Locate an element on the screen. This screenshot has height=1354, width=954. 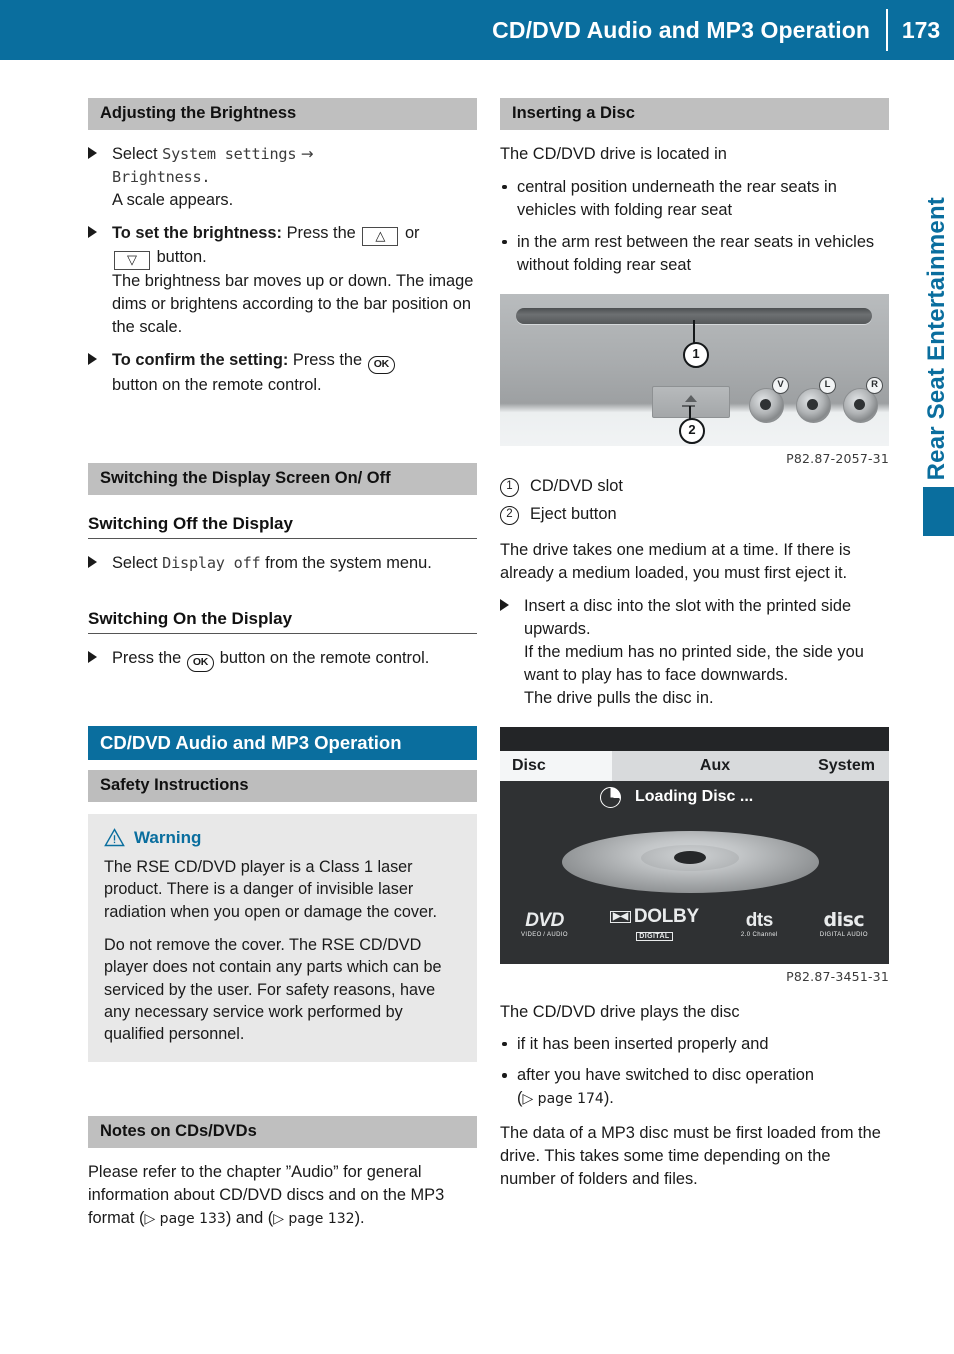
figure-code-loading: P82.87-3451-31 is located at coordinates (837, 976).